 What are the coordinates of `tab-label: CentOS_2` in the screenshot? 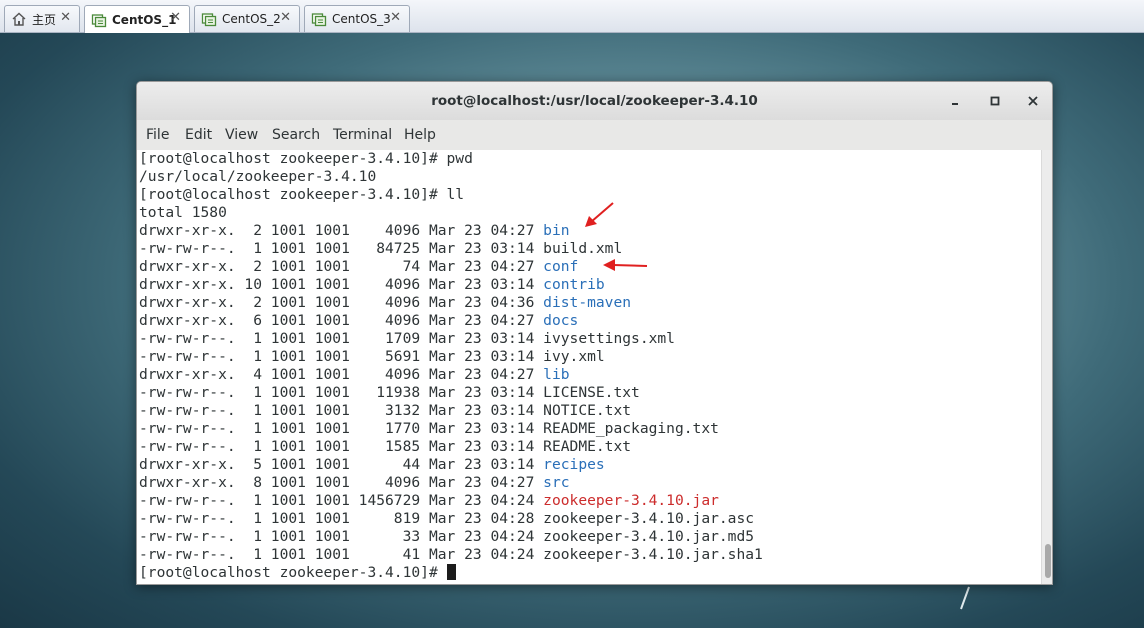 It's located at (251, 19).